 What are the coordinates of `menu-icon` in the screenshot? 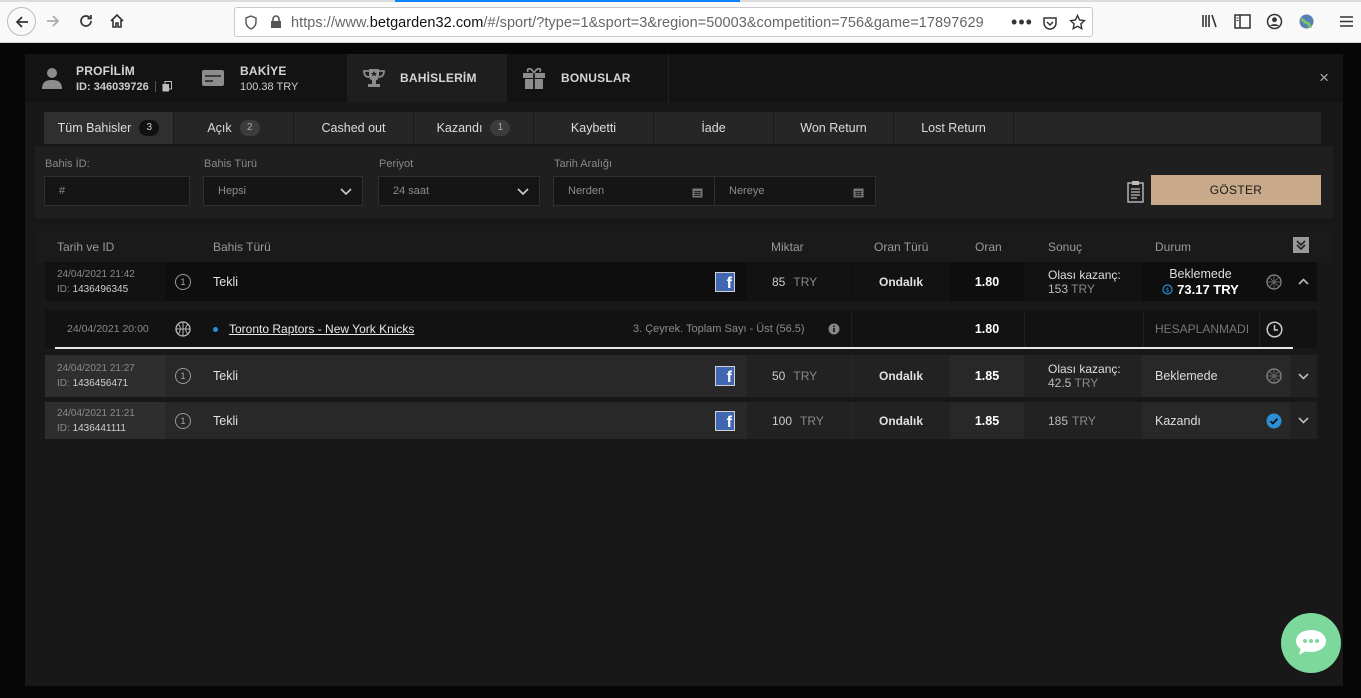 It's located at (1346, 21).